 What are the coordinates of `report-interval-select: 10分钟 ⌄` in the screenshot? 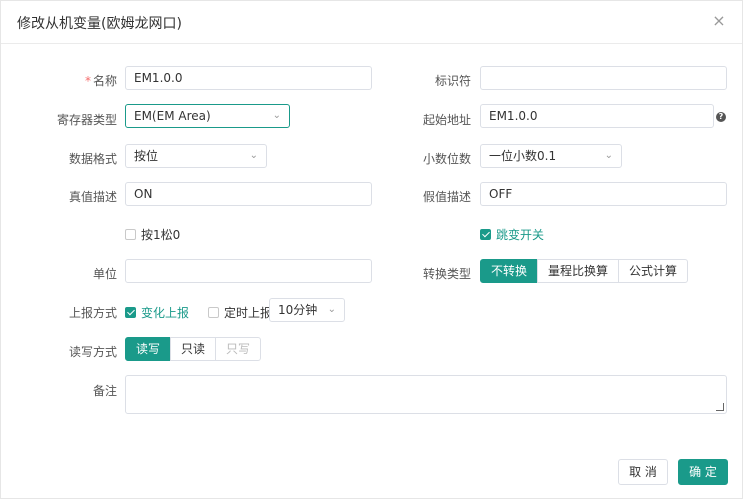 It's located at (307, 310).